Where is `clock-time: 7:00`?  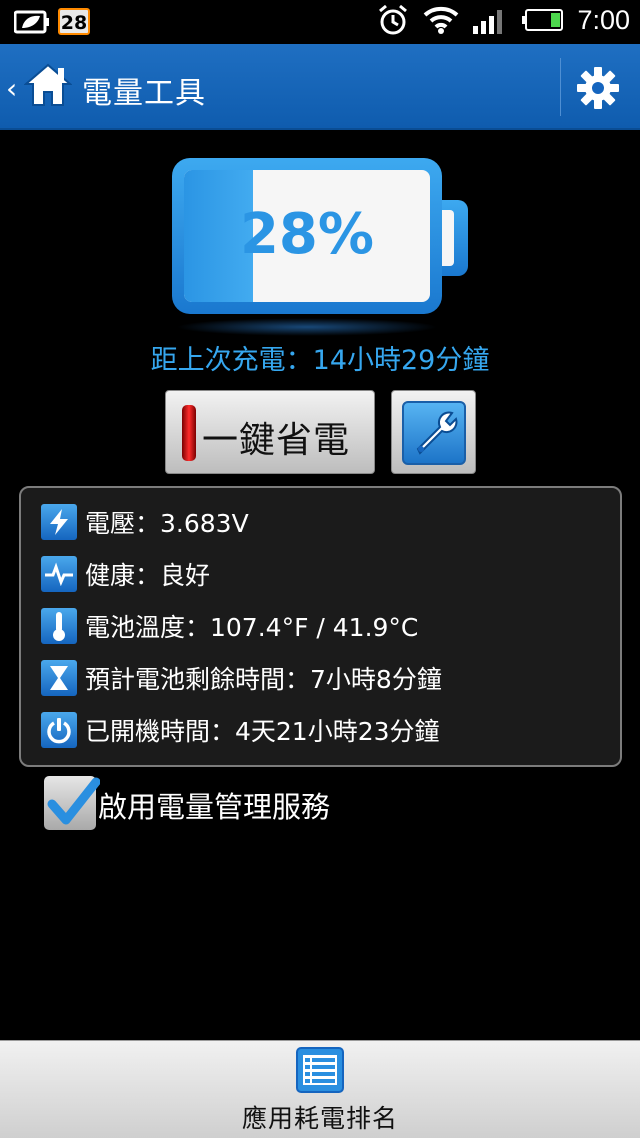
clock-time: 7:00 is located at coordinates (603, 19).